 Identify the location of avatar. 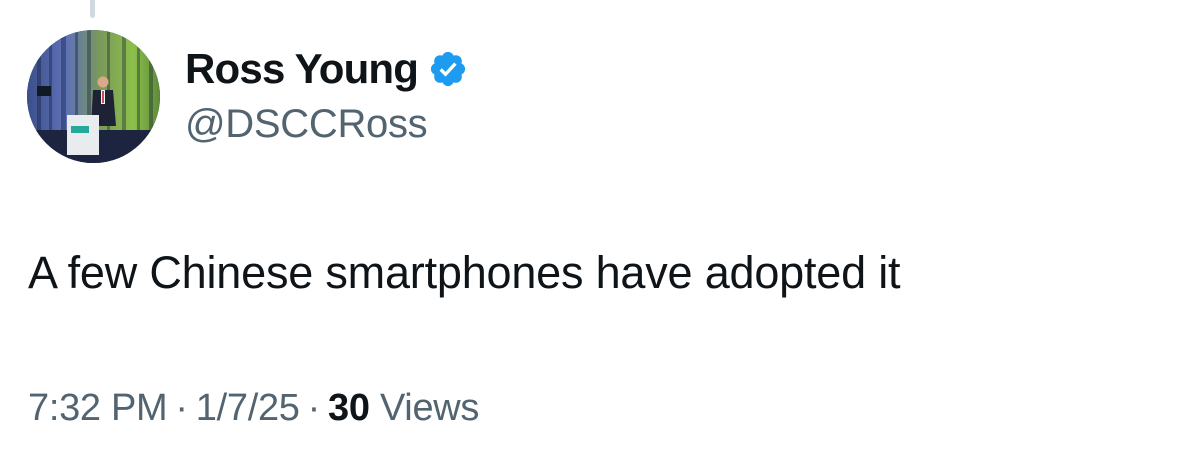
(93, 96).